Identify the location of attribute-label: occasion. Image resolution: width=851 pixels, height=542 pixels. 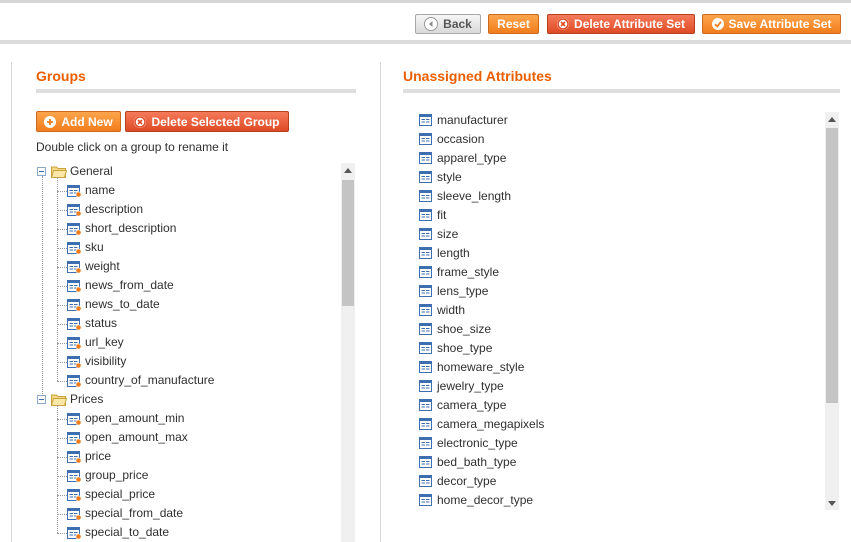
(461, 138).